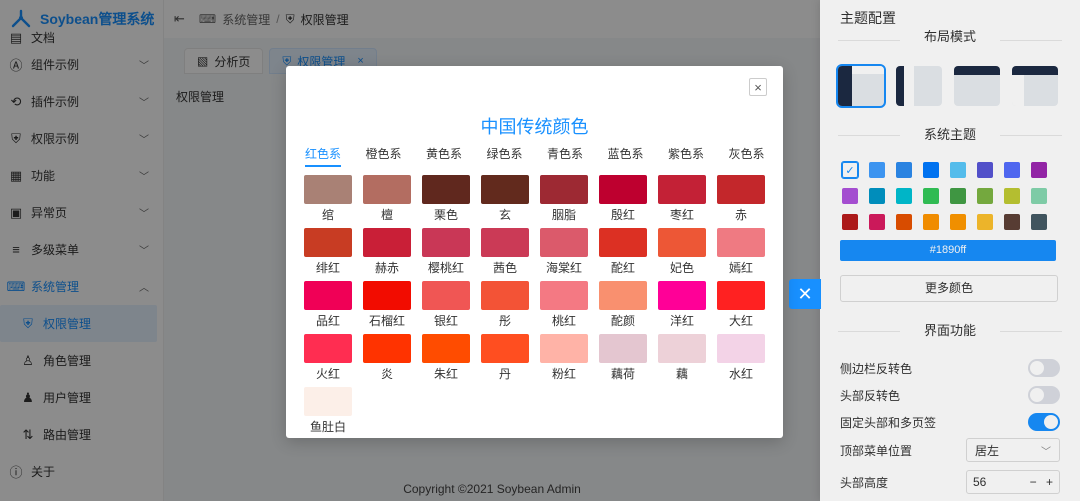 The height and width of the screenshot is (501, 1080). I want to click on color-cell: 火红, so click(328, 358).